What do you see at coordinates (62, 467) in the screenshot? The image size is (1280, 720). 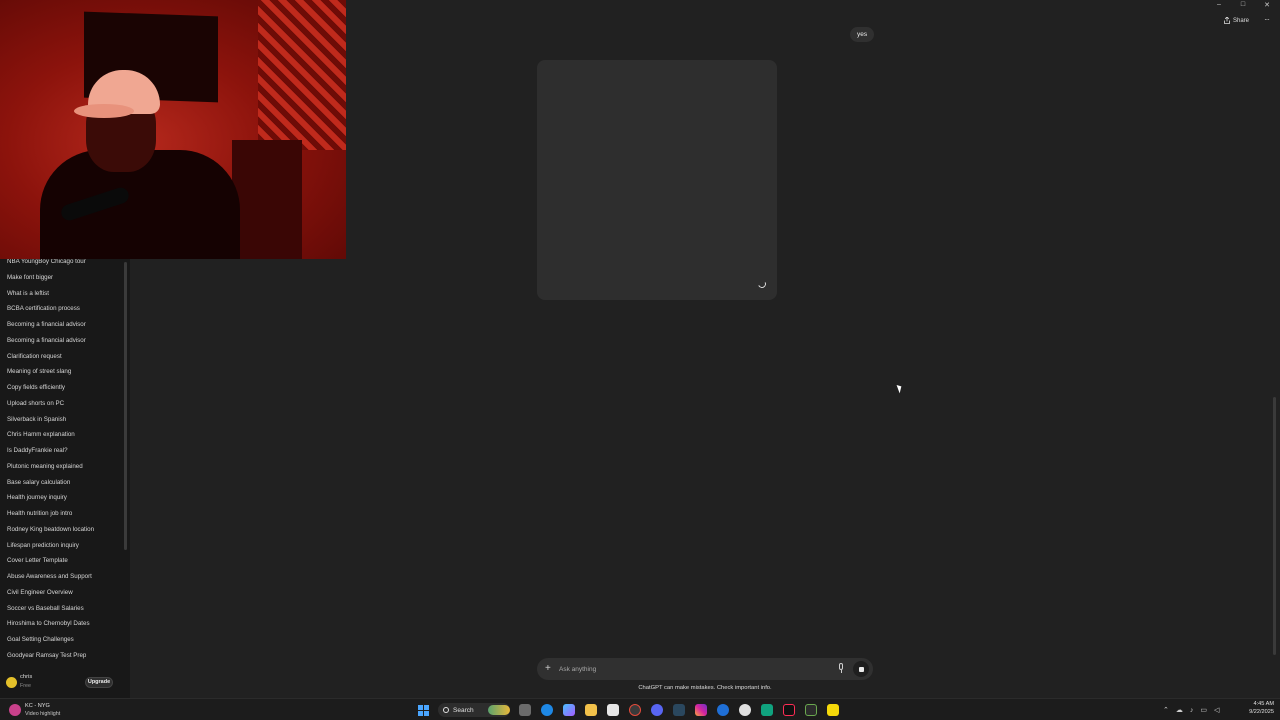 I see `chat-history-item: Plutonic meaning explained` at bounding box center [62, 467].